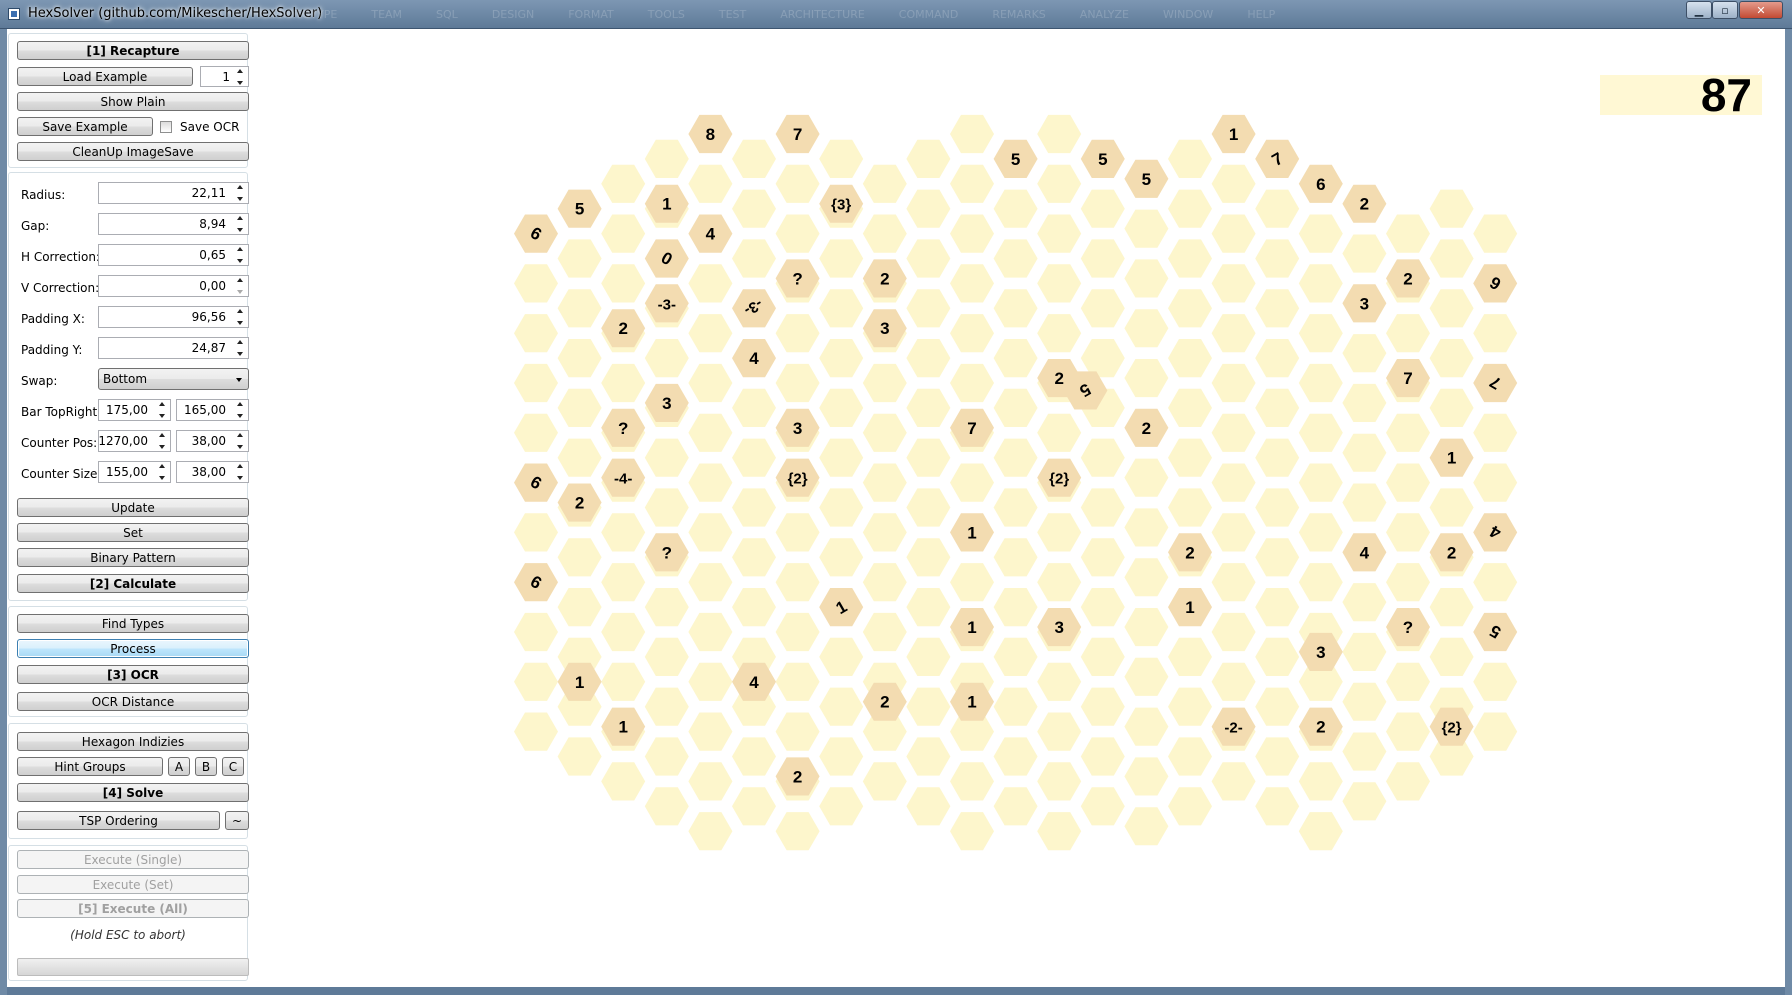  What do you see at coordinates (61, 412) in the screenshot?
I see `bar-topright-label: Bar TopRight:` at bounding box center [61, 412].